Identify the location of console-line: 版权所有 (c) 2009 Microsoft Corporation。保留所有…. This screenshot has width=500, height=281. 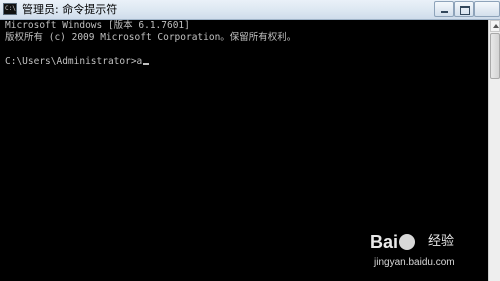
(151, 37).